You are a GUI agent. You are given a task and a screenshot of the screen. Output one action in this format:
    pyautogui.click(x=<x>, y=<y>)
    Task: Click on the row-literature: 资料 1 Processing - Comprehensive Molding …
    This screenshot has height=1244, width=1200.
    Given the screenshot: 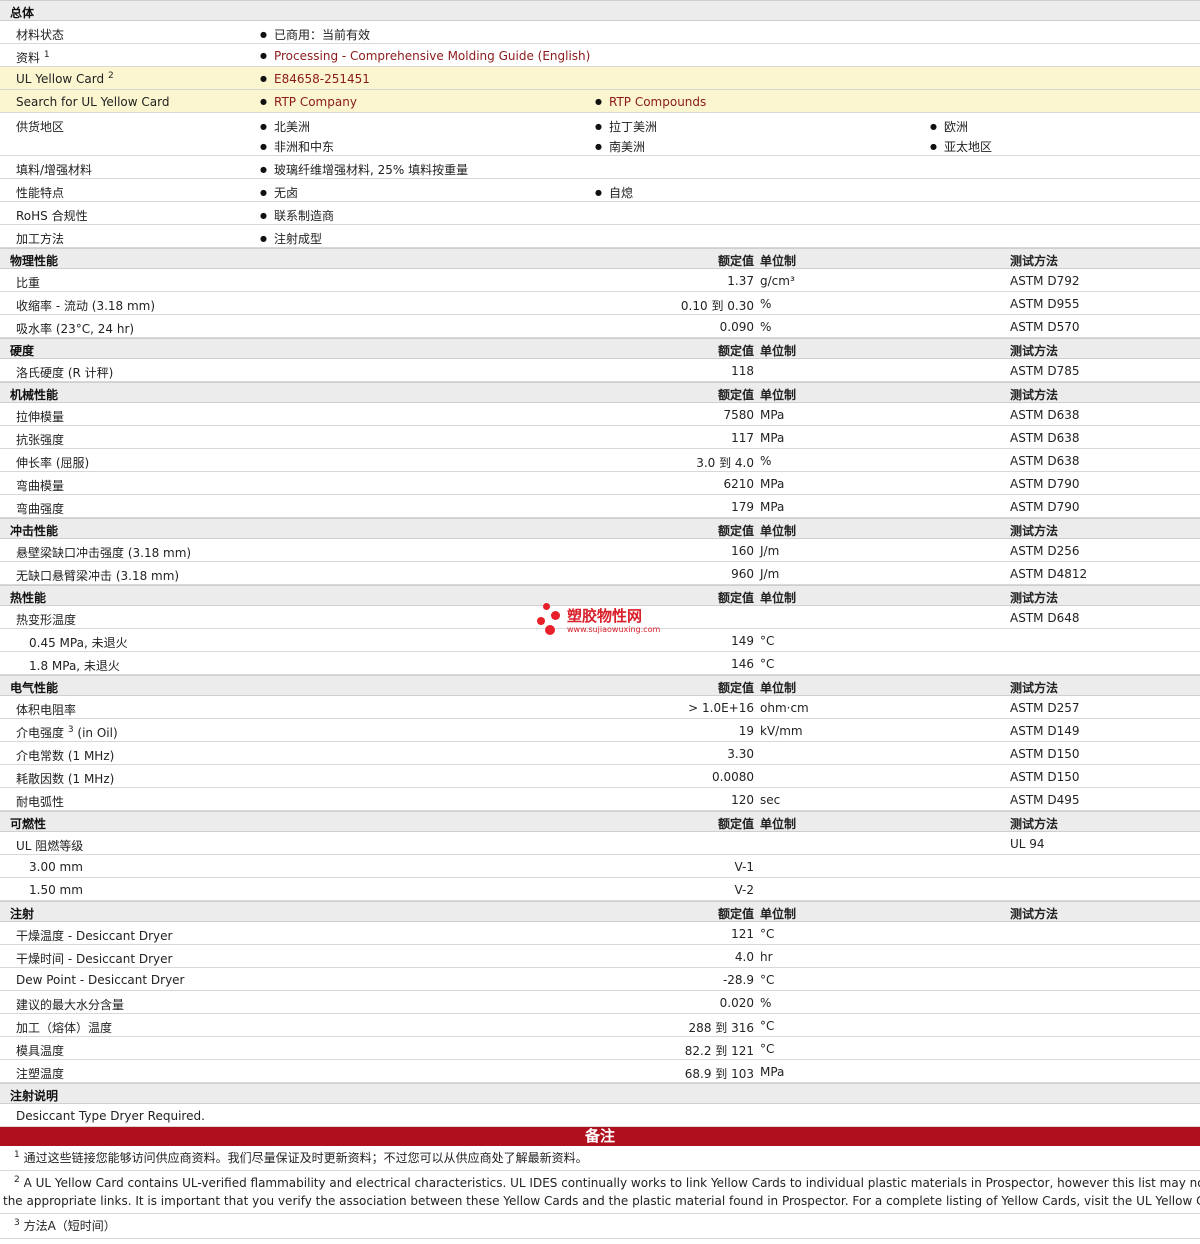 What is the action you would take?
    pyautogui.click(x=600, y=55)
    